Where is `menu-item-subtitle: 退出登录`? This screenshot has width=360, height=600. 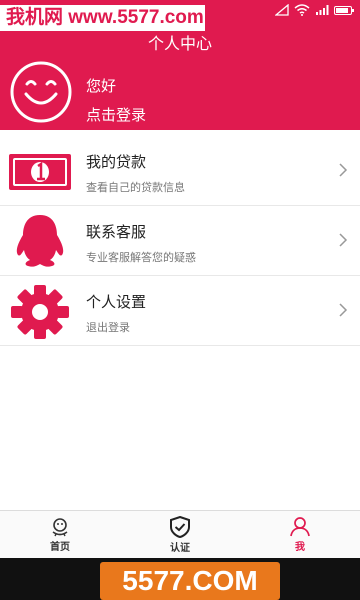 menu-item-subtitle: 退出登录 is located at coordinates (108, 327).